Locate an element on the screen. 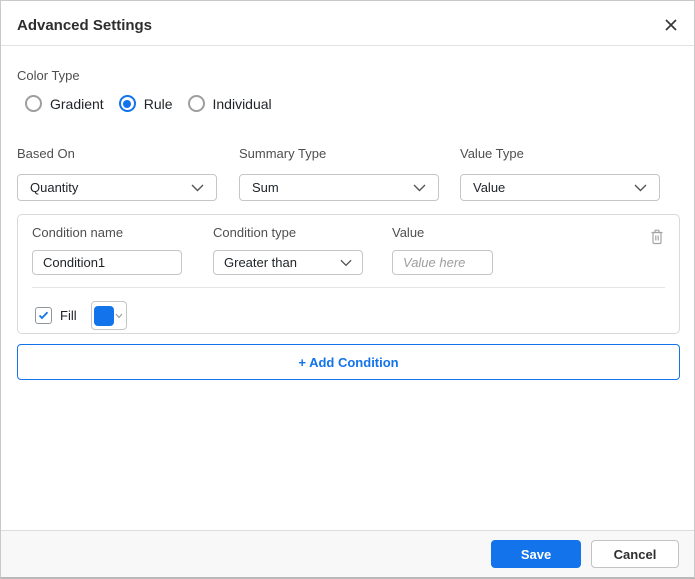 The image size is (695, 579). radio-individual: Individual is located at coordinates (229, 103).